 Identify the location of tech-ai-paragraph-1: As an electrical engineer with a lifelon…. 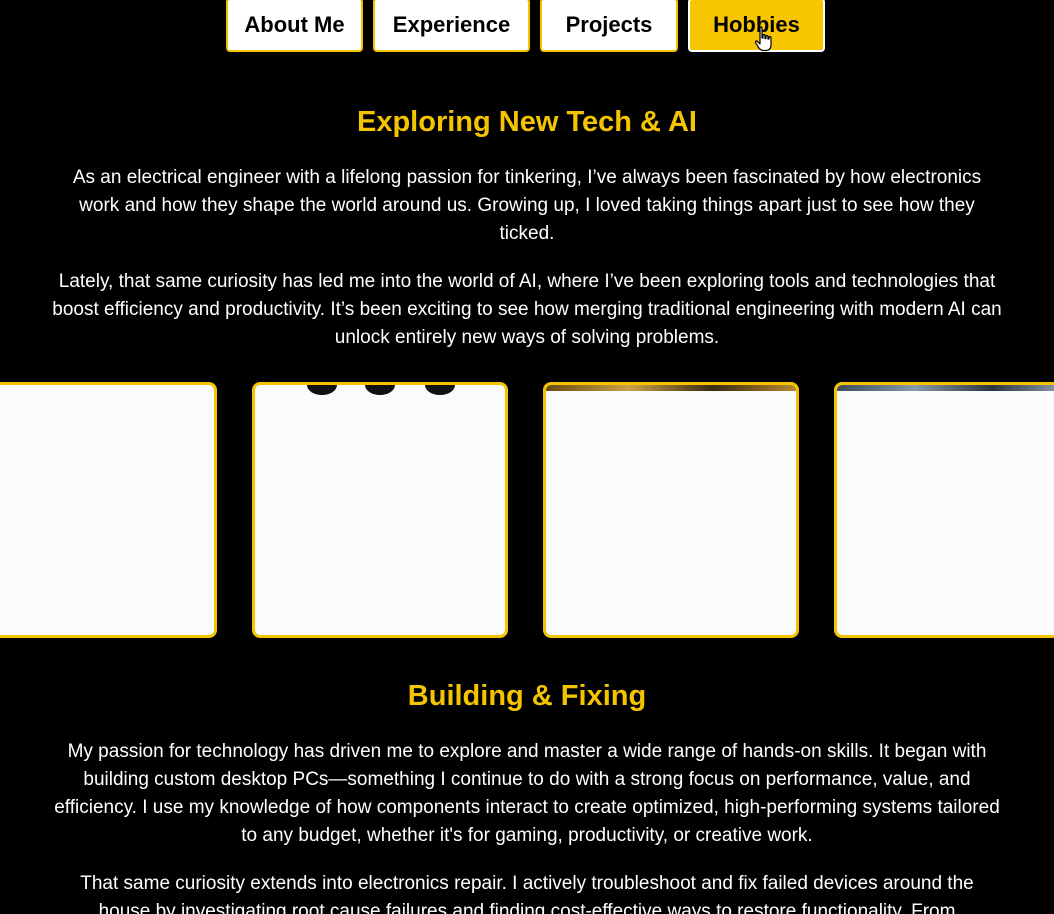
(527, 205).